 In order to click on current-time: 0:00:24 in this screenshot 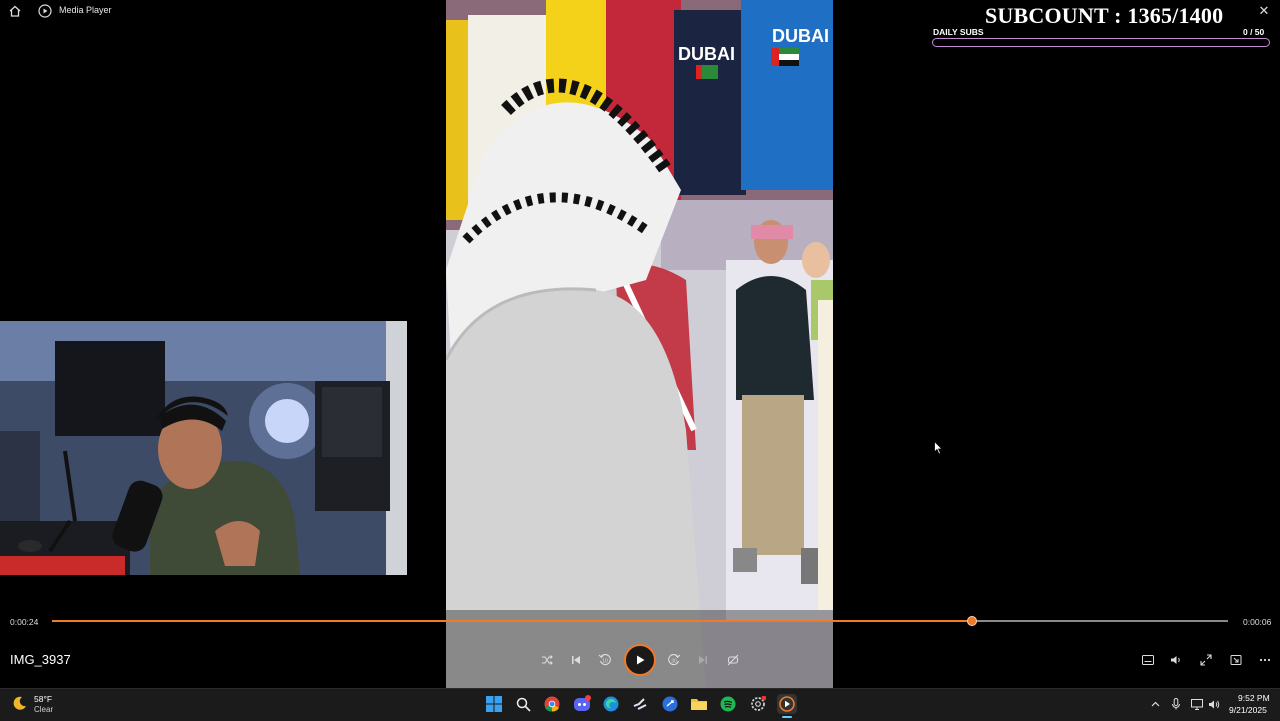, I will do `click(24, 622)`.